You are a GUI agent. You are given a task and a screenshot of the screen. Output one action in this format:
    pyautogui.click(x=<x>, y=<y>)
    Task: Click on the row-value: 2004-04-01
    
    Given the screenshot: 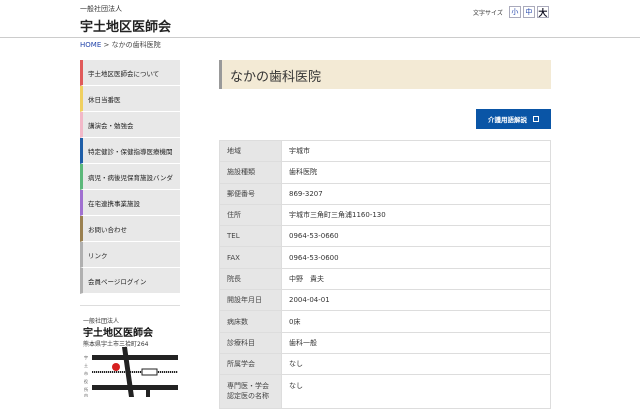 What is the action you would take?
    pyautogui.click(x=416, y=300)
    